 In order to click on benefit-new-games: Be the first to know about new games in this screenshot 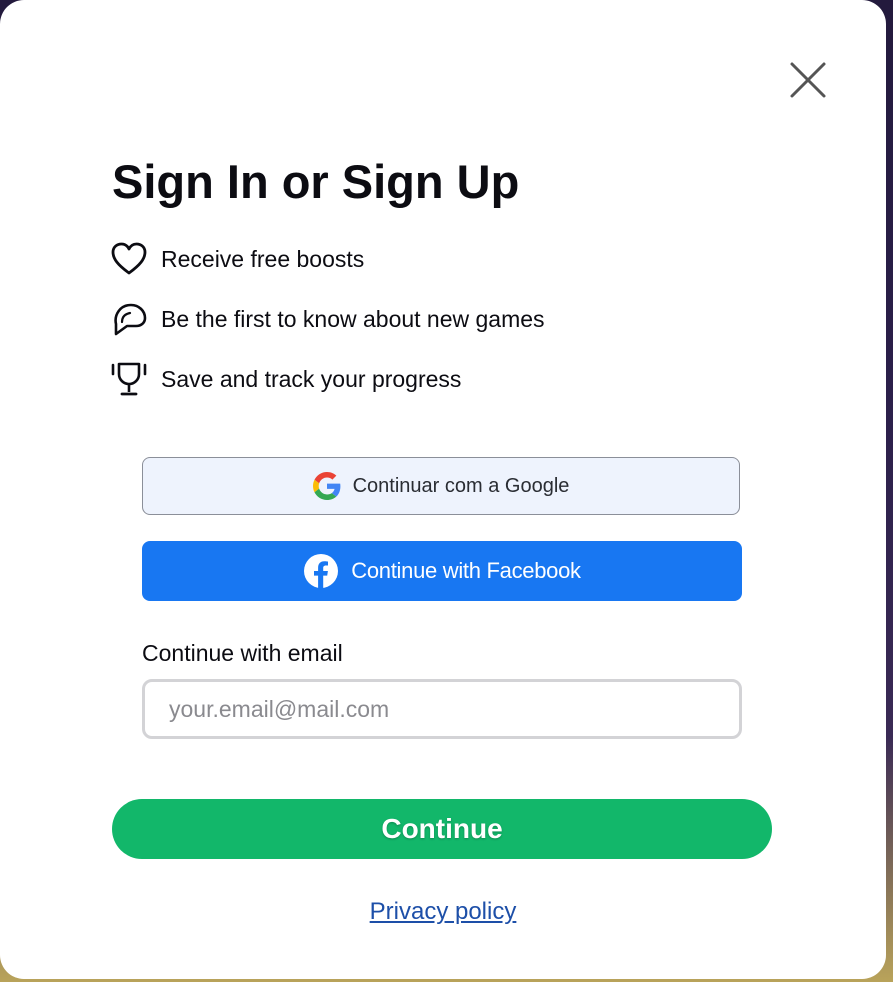, I will do `click(327, 319)`.